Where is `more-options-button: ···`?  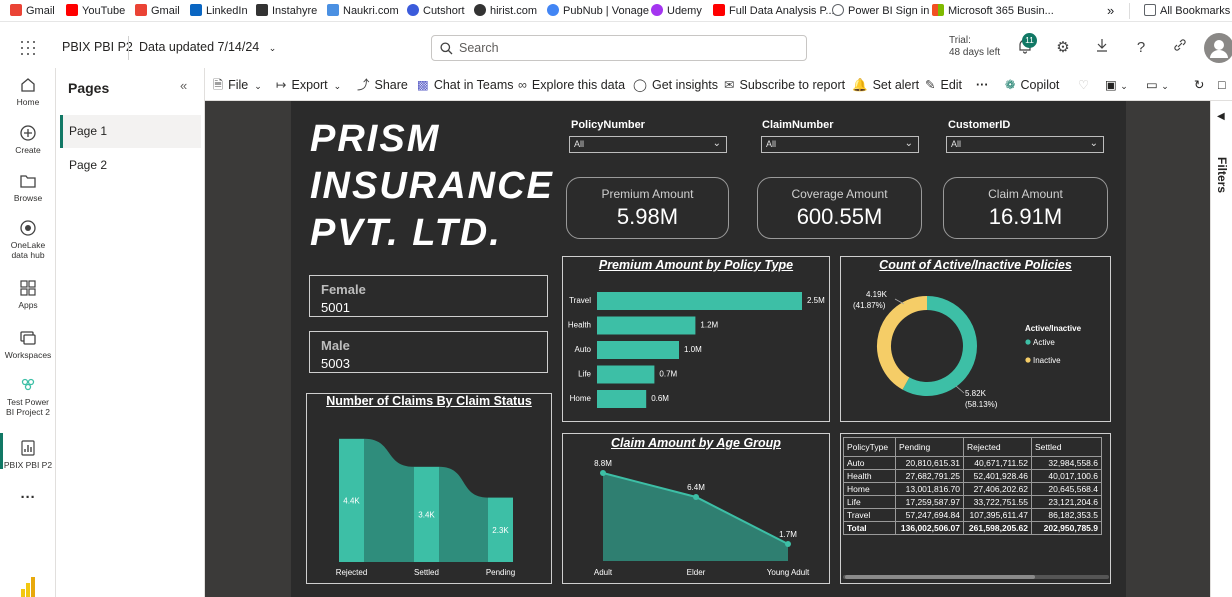
more-options-button: ··· is located at coordinates (982, 85).